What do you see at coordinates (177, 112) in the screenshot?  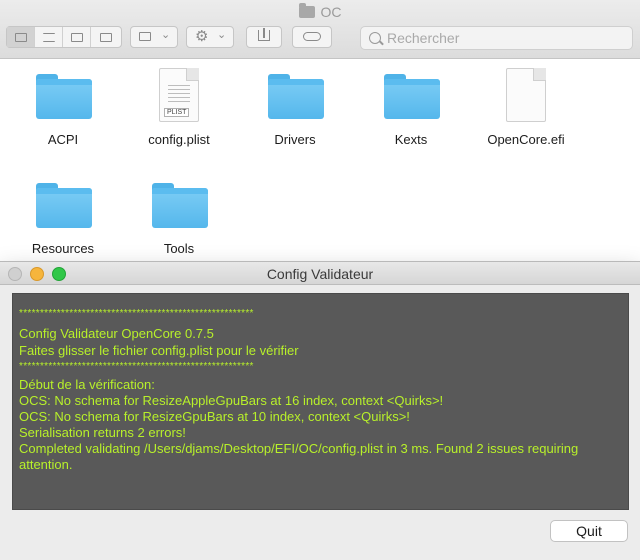 I see `plist-badge: PLIST` at bounding box center [177, 112].